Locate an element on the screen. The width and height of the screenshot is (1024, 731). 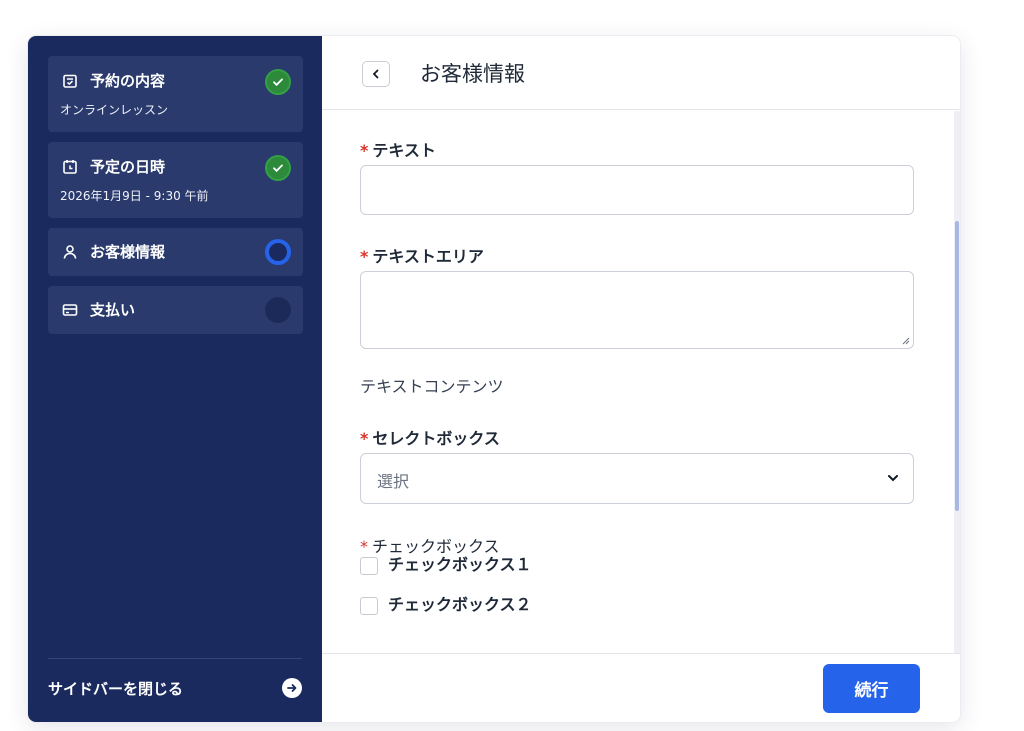
checkbox-option-2: チェックボックス２ is located at coordinates (446, 603).